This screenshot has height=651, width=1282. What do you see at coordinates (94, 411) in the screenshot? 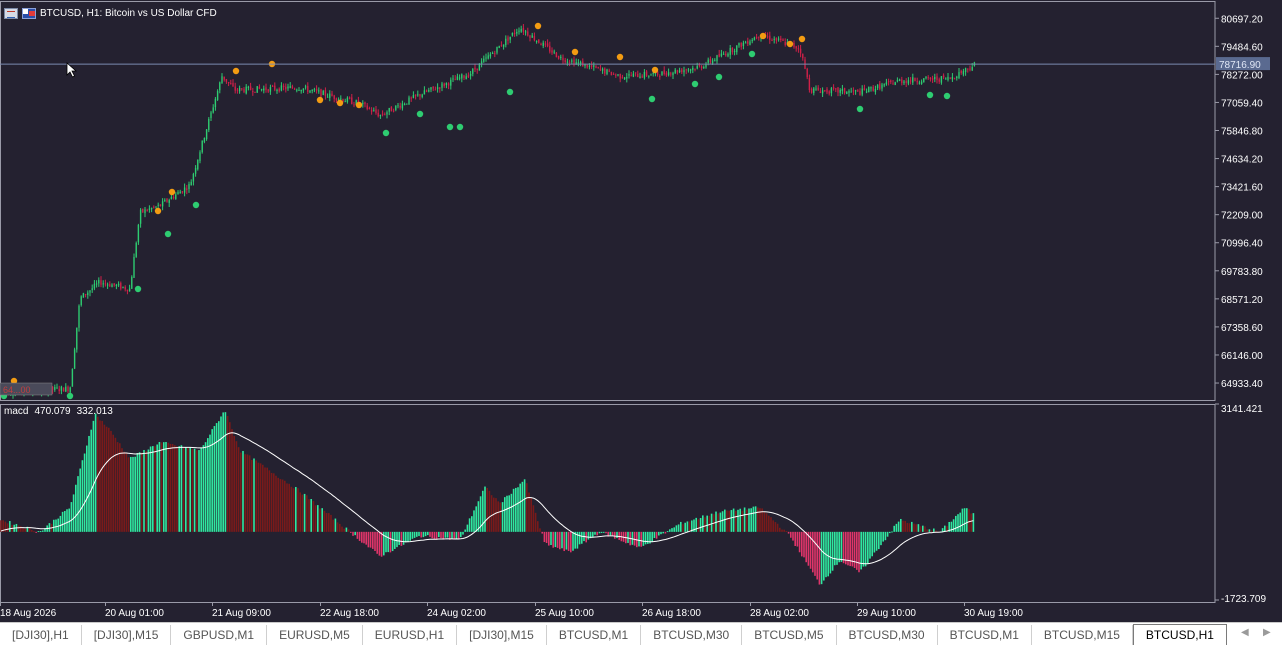
I see `macd-value-signal: 332.013` at bounding box center [94, 411].